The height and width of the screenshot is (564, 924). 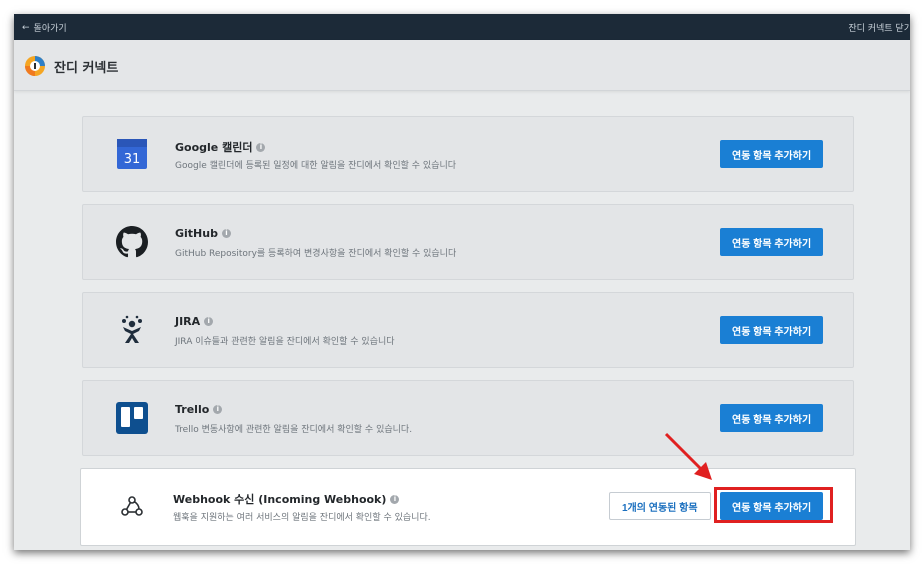 I want to click on card-title: Google 캘린더 i, so click(x=220, y=147).